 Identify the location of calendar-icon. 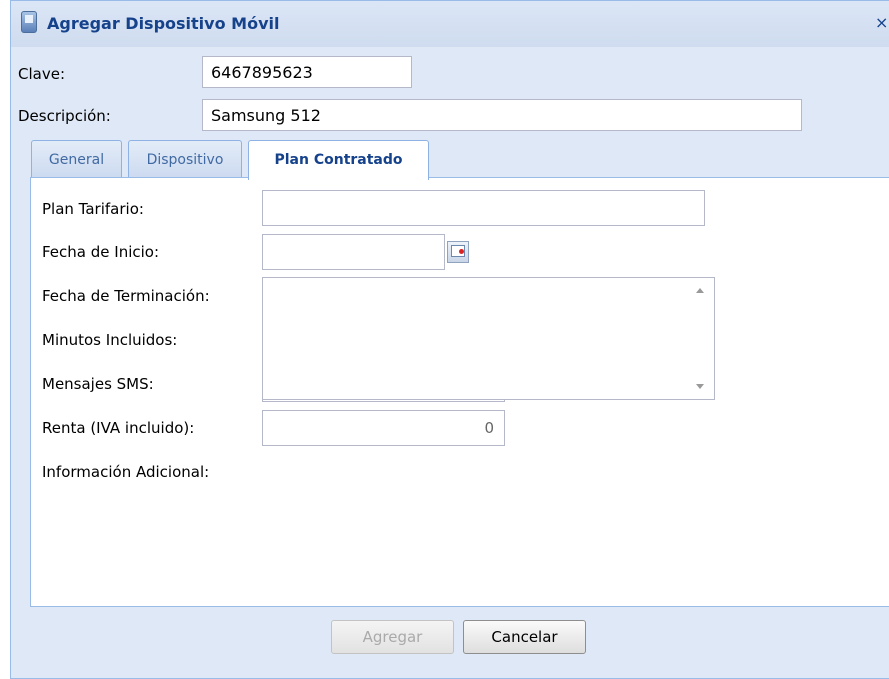
(458, 252).